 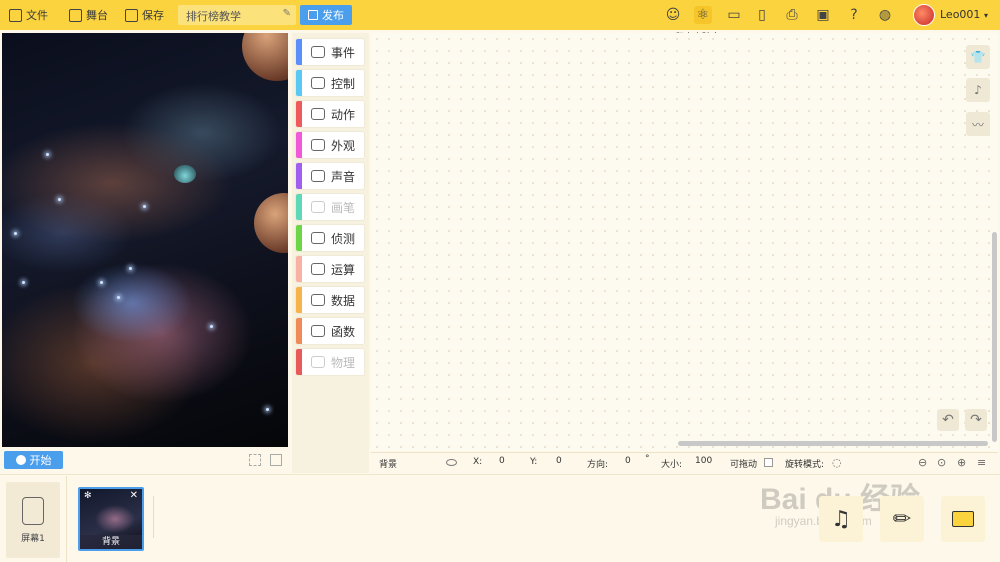 What do you see at coordinates (153, 15) in the screenshot?
I see `save-label: 保存` at bounding box center [153, 15].